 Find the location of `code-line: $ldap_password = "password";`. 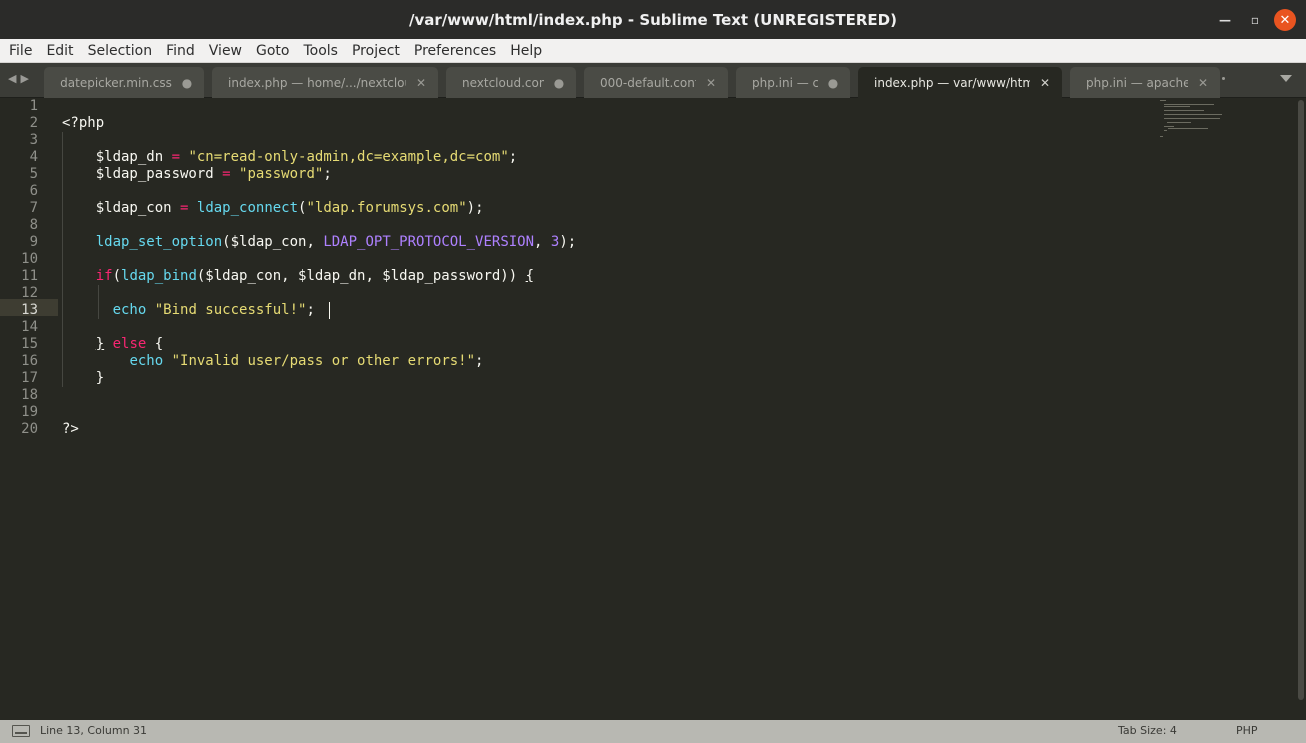

code-line: $ldap_password = "password"; is located at coordinates (197, 174).